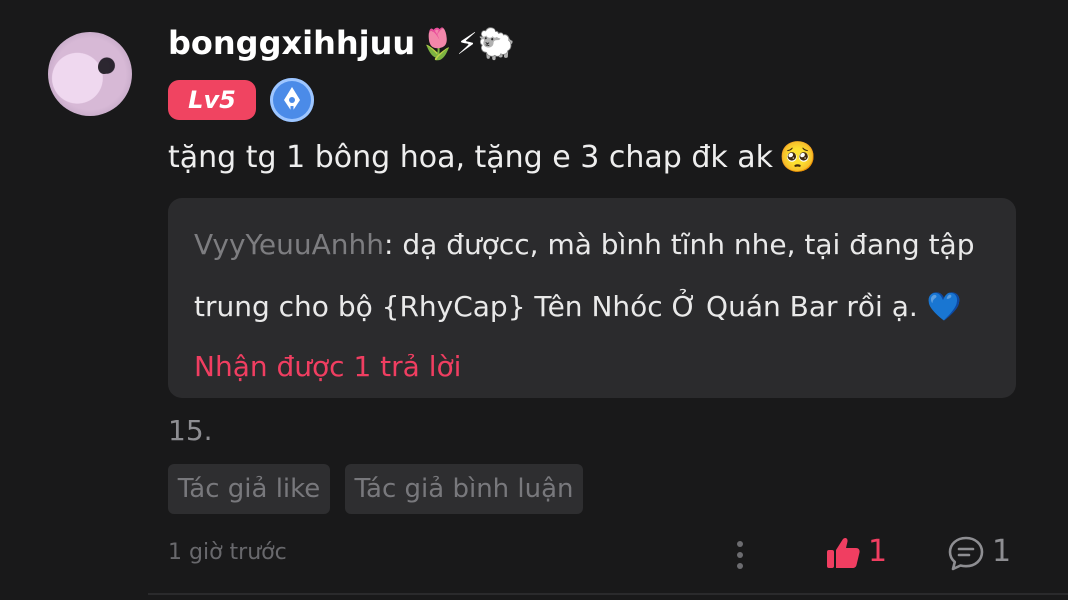  What do you see at coordinates (464, 489) in the screenshot?
I see `tag-author-comment: Tác giả bình luận` at bounding box center [464, 489].